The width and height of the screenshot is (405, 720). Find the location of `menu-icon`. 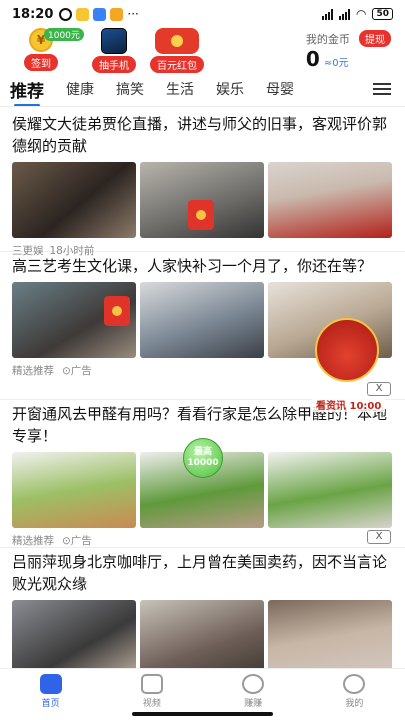

menu-icon is located at coordinates (382, 89).